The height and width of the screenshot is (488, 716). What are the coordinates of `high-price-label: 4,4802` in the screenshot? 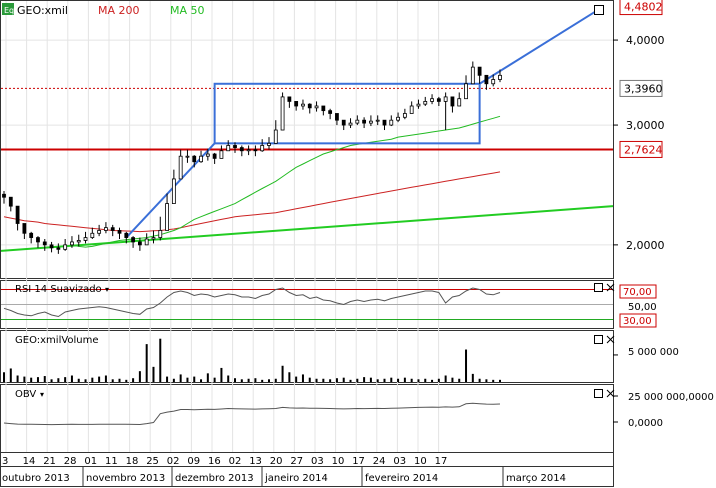 It's located at (643, 7).